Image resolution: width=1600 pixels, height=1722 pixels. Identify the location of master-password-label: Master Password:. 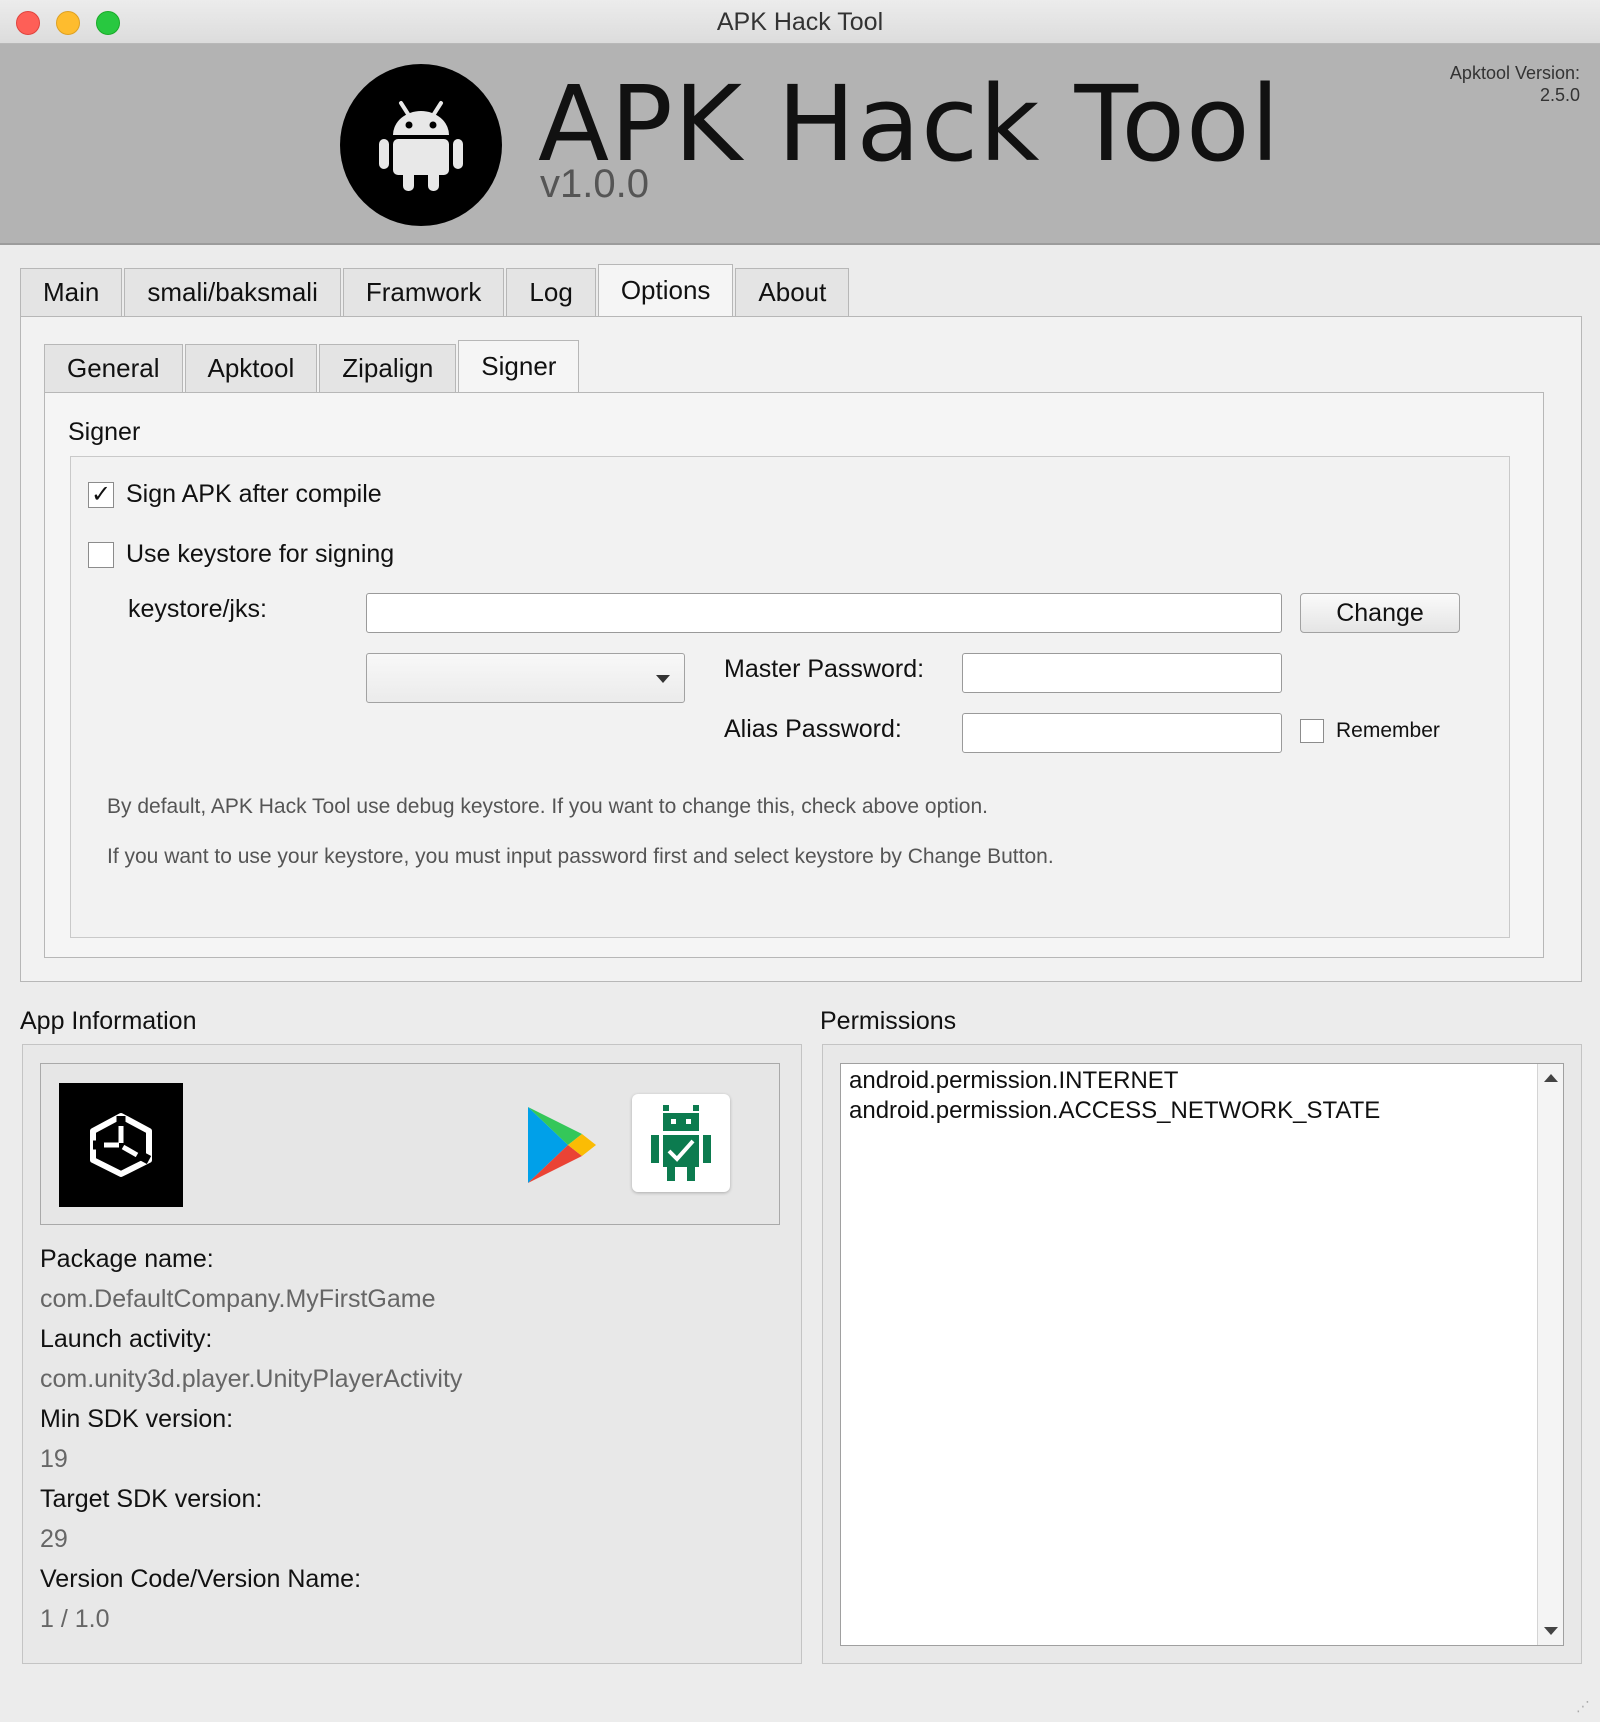
(824, 669).